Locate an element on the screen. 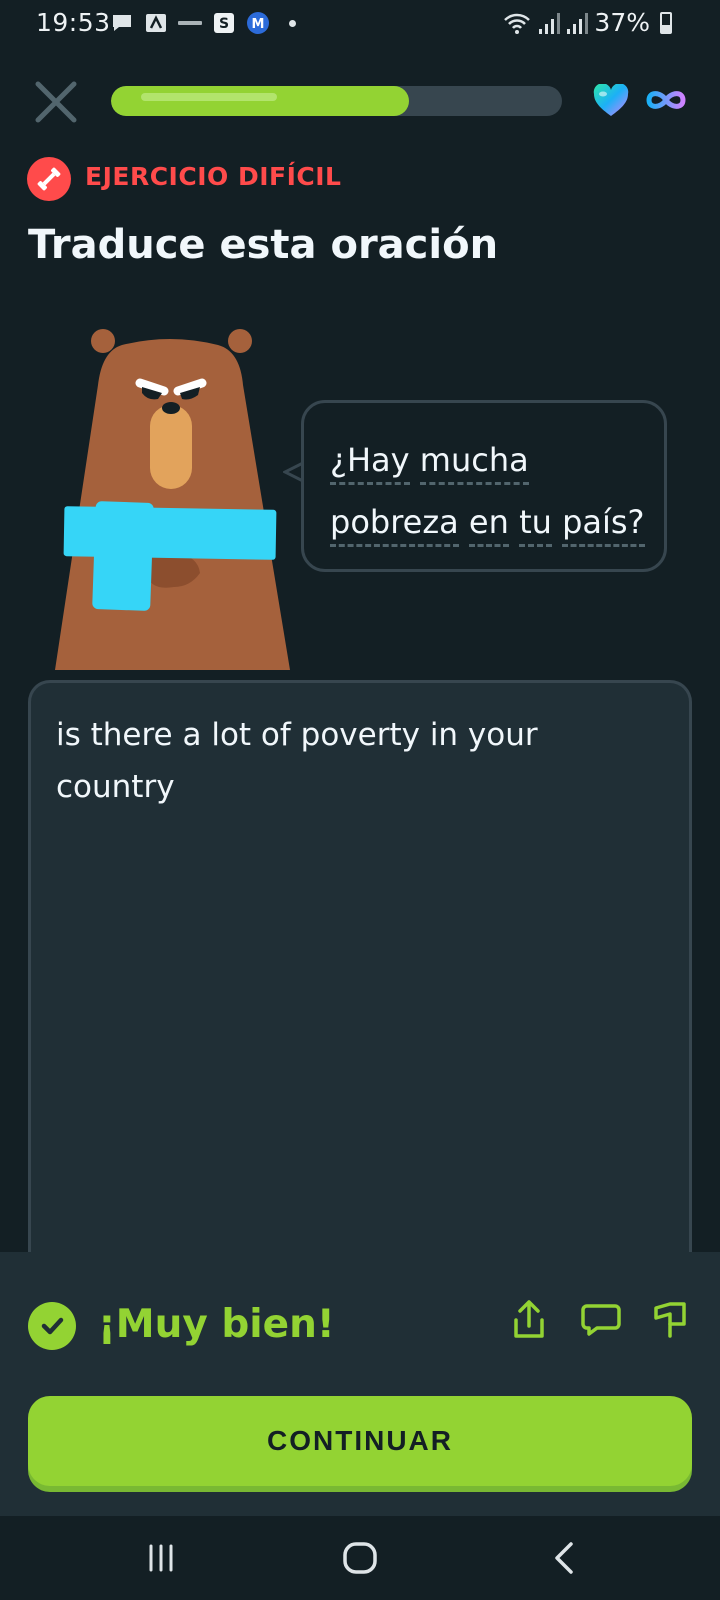 Image resolution: width=720 pixels, height=1600 pixels. battery-percent: 37% is located at coordinates (622, 22).